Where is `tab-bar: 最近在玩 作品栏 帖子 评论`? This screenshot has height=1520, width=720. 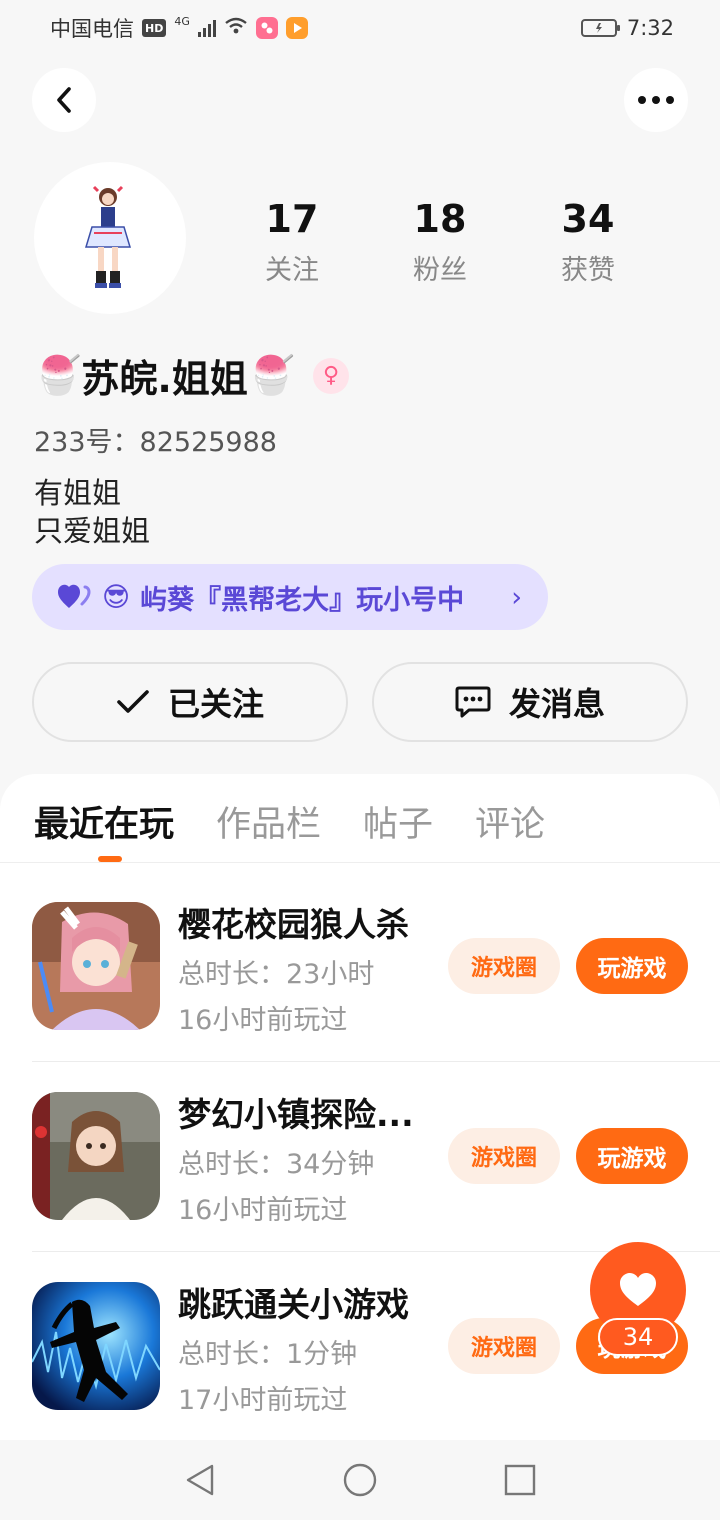 tab-bar: 最近在玩 作品栏 帖子 评论 is located at coordinates (289, 820).